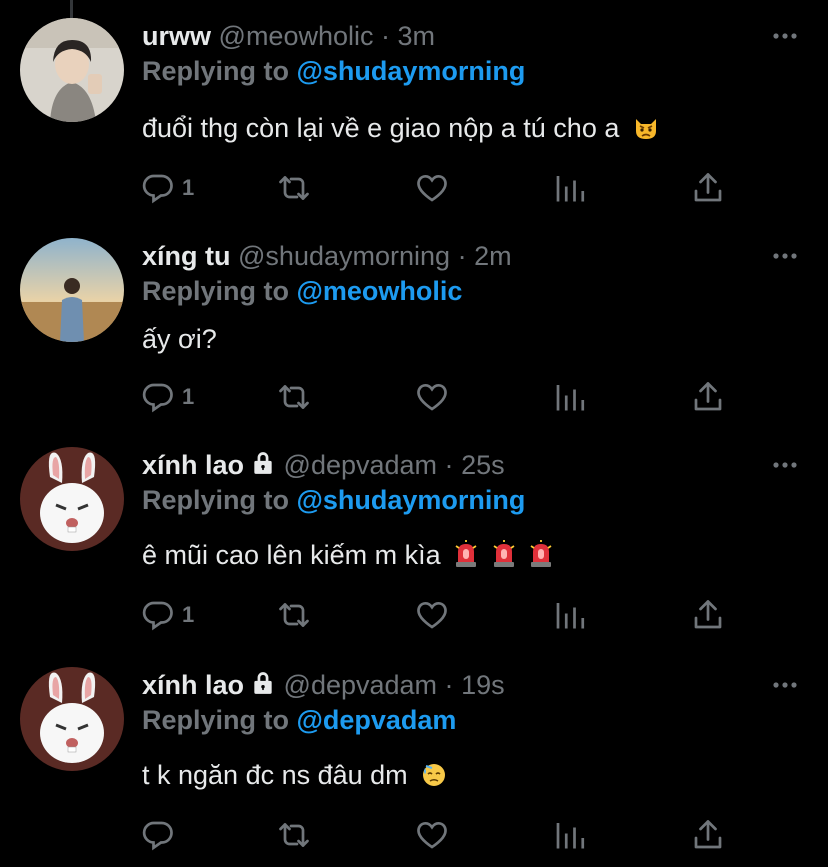 This screenshot has width=828, height=867. I want to click on user-handle: @meowholic, so click(296, 36).